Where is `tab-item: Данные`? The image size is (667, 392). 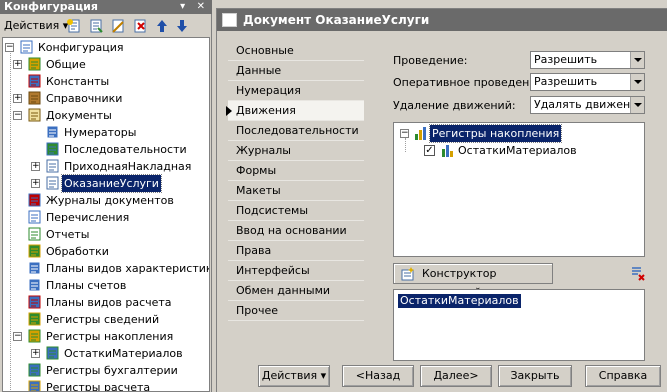 tab-item: Данные is located at coordinates (296, 71).